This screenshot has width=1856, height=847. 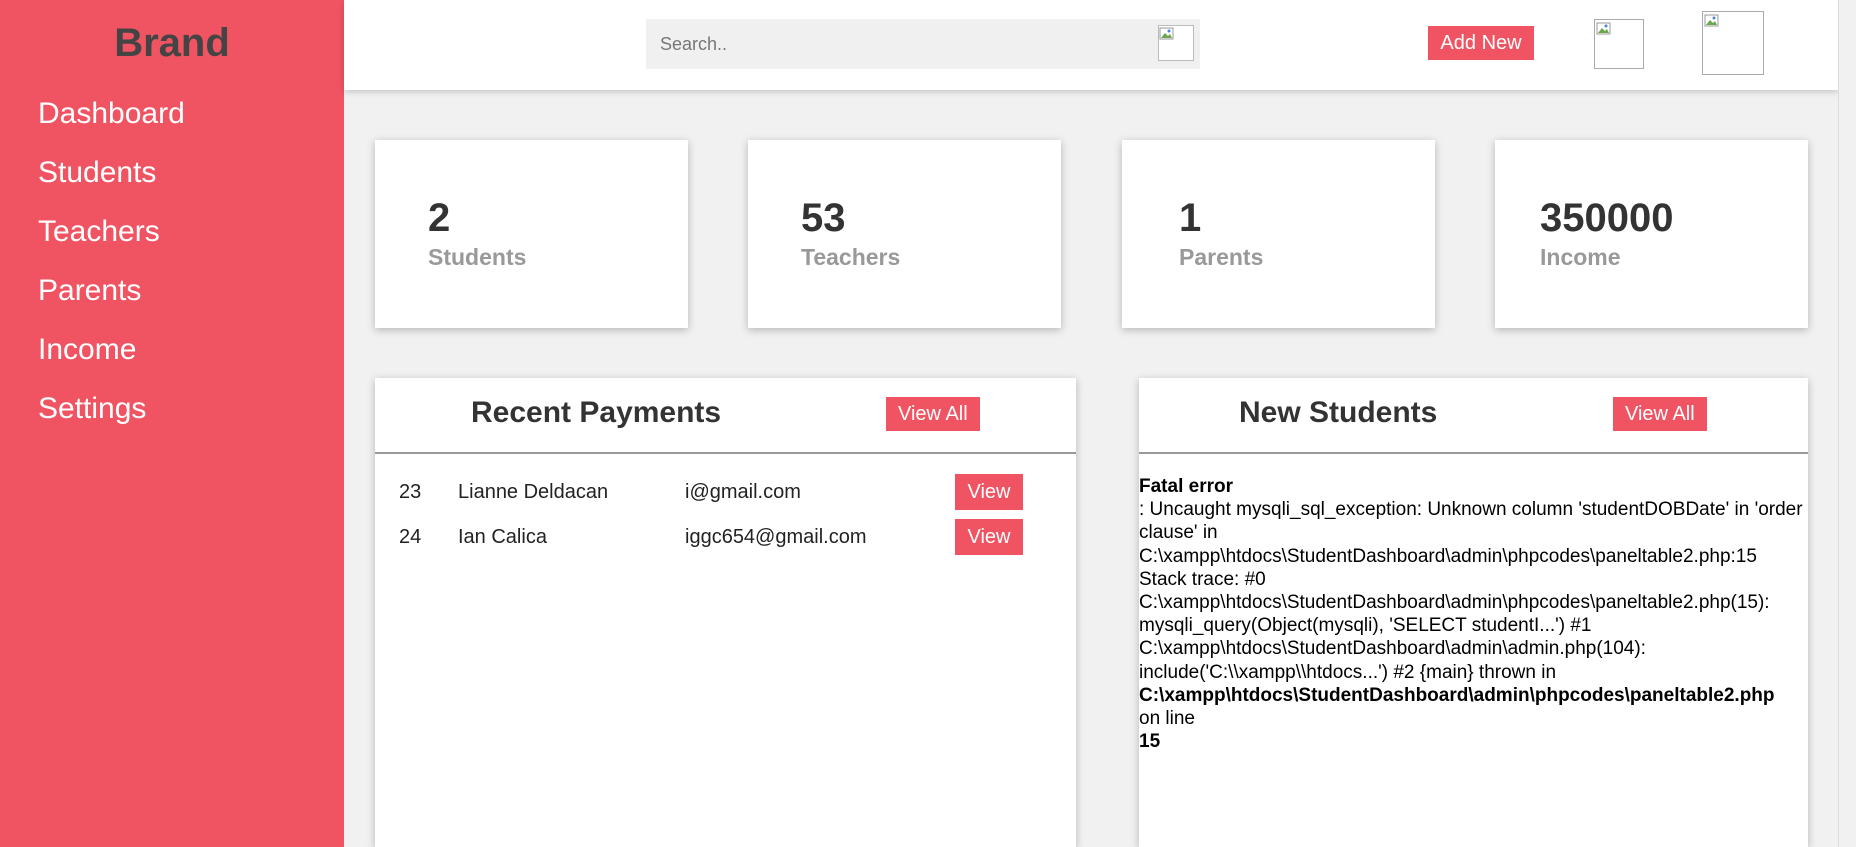 What do you see at coordinates (596, 412) in the screenshot?
I see `panel-title: Recent Payments` at bounding box center [596, 412].